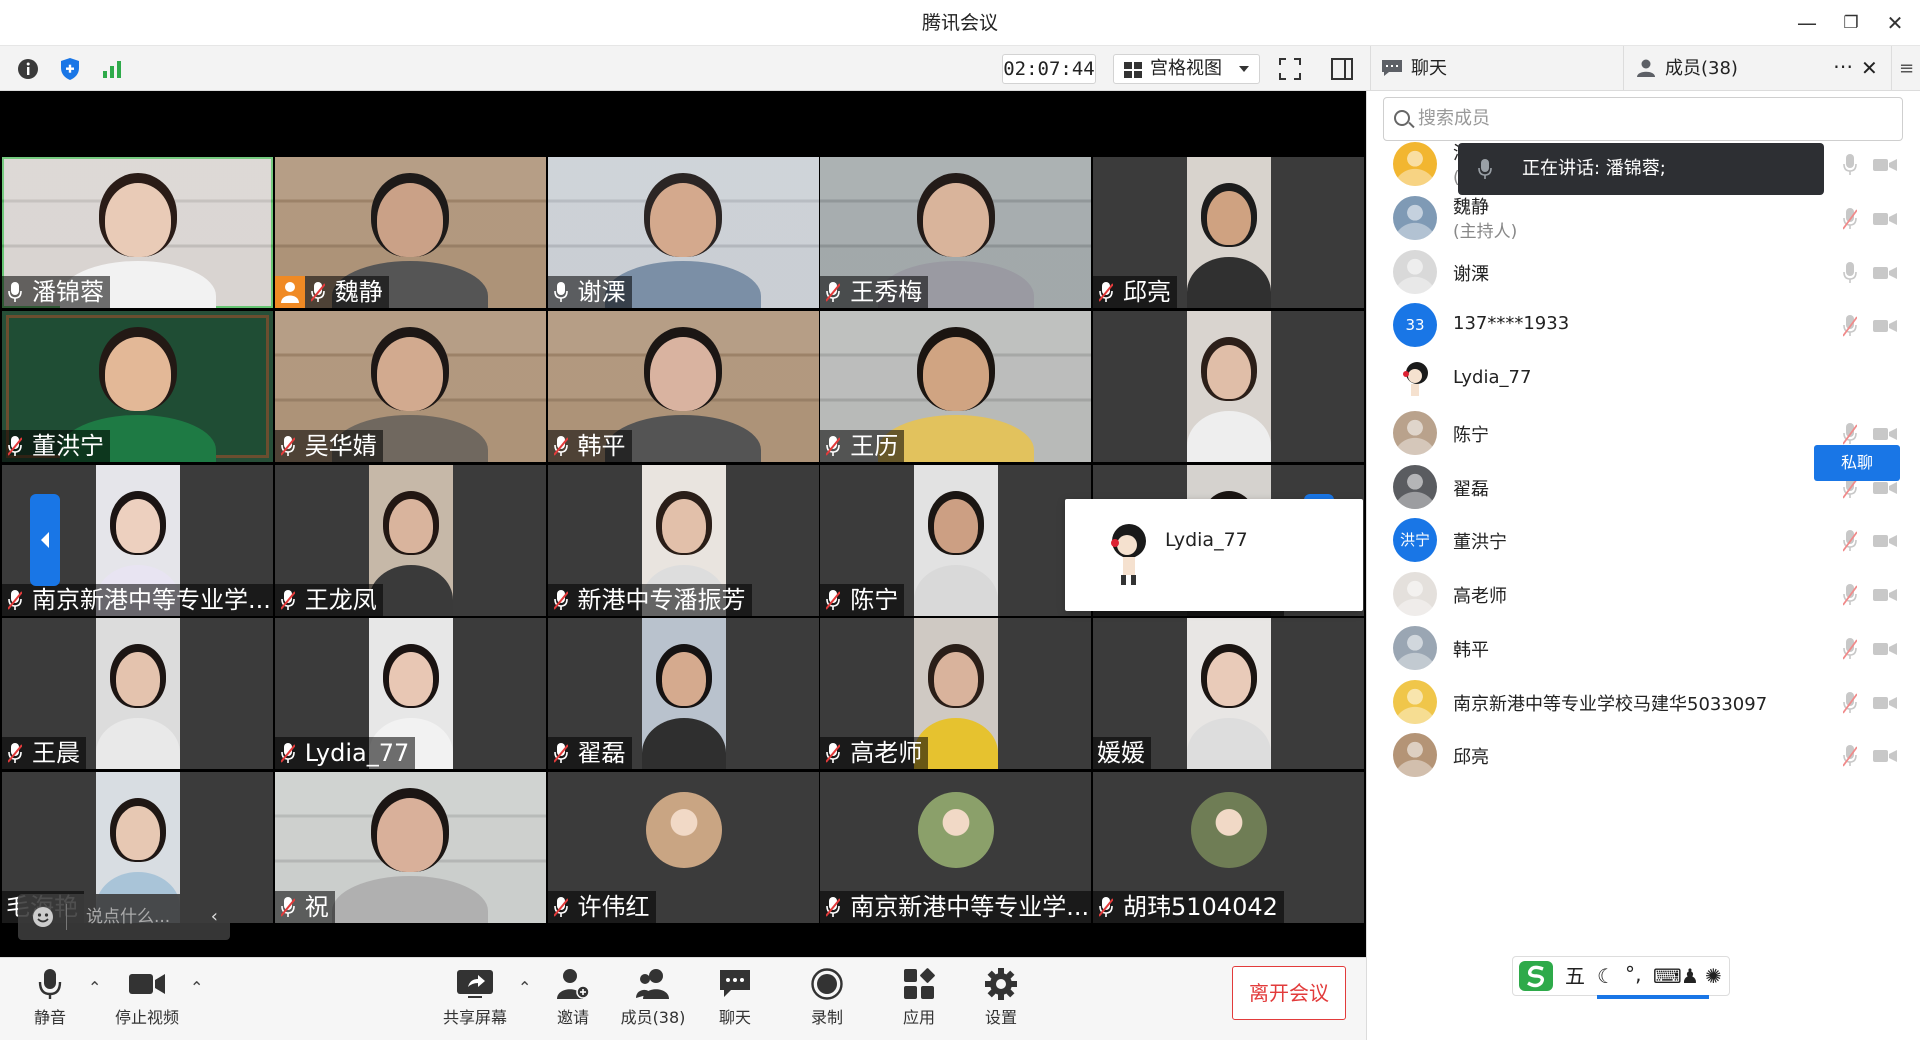  I want to click on apps-button: 应用, so click(919, 999).